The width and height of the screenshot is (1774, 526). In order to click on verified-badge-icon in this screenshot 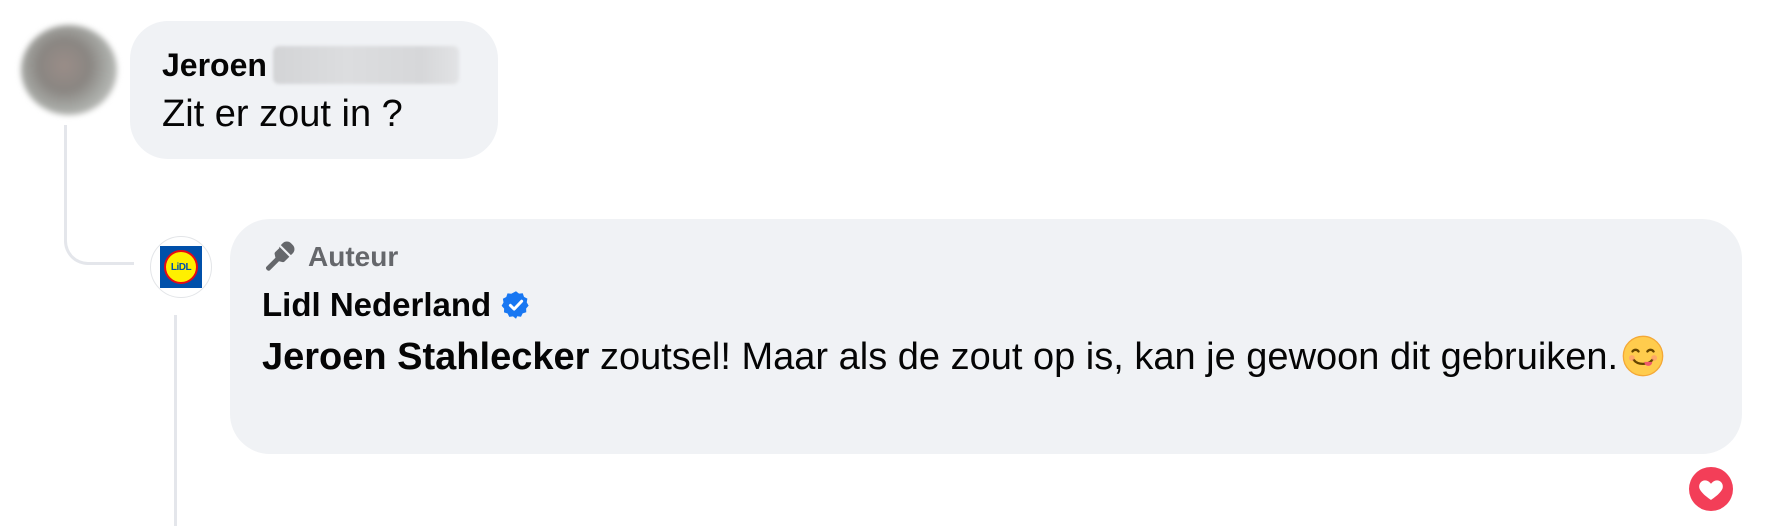, I will do `click(516, 305)`.